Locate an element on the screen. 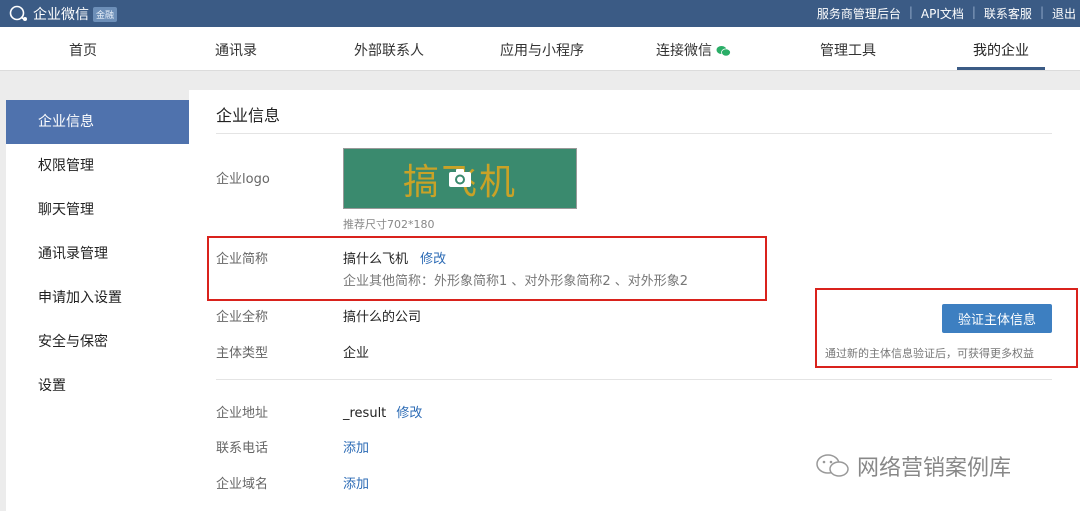  wework-logo-icon is located at coordinates (18, 13).